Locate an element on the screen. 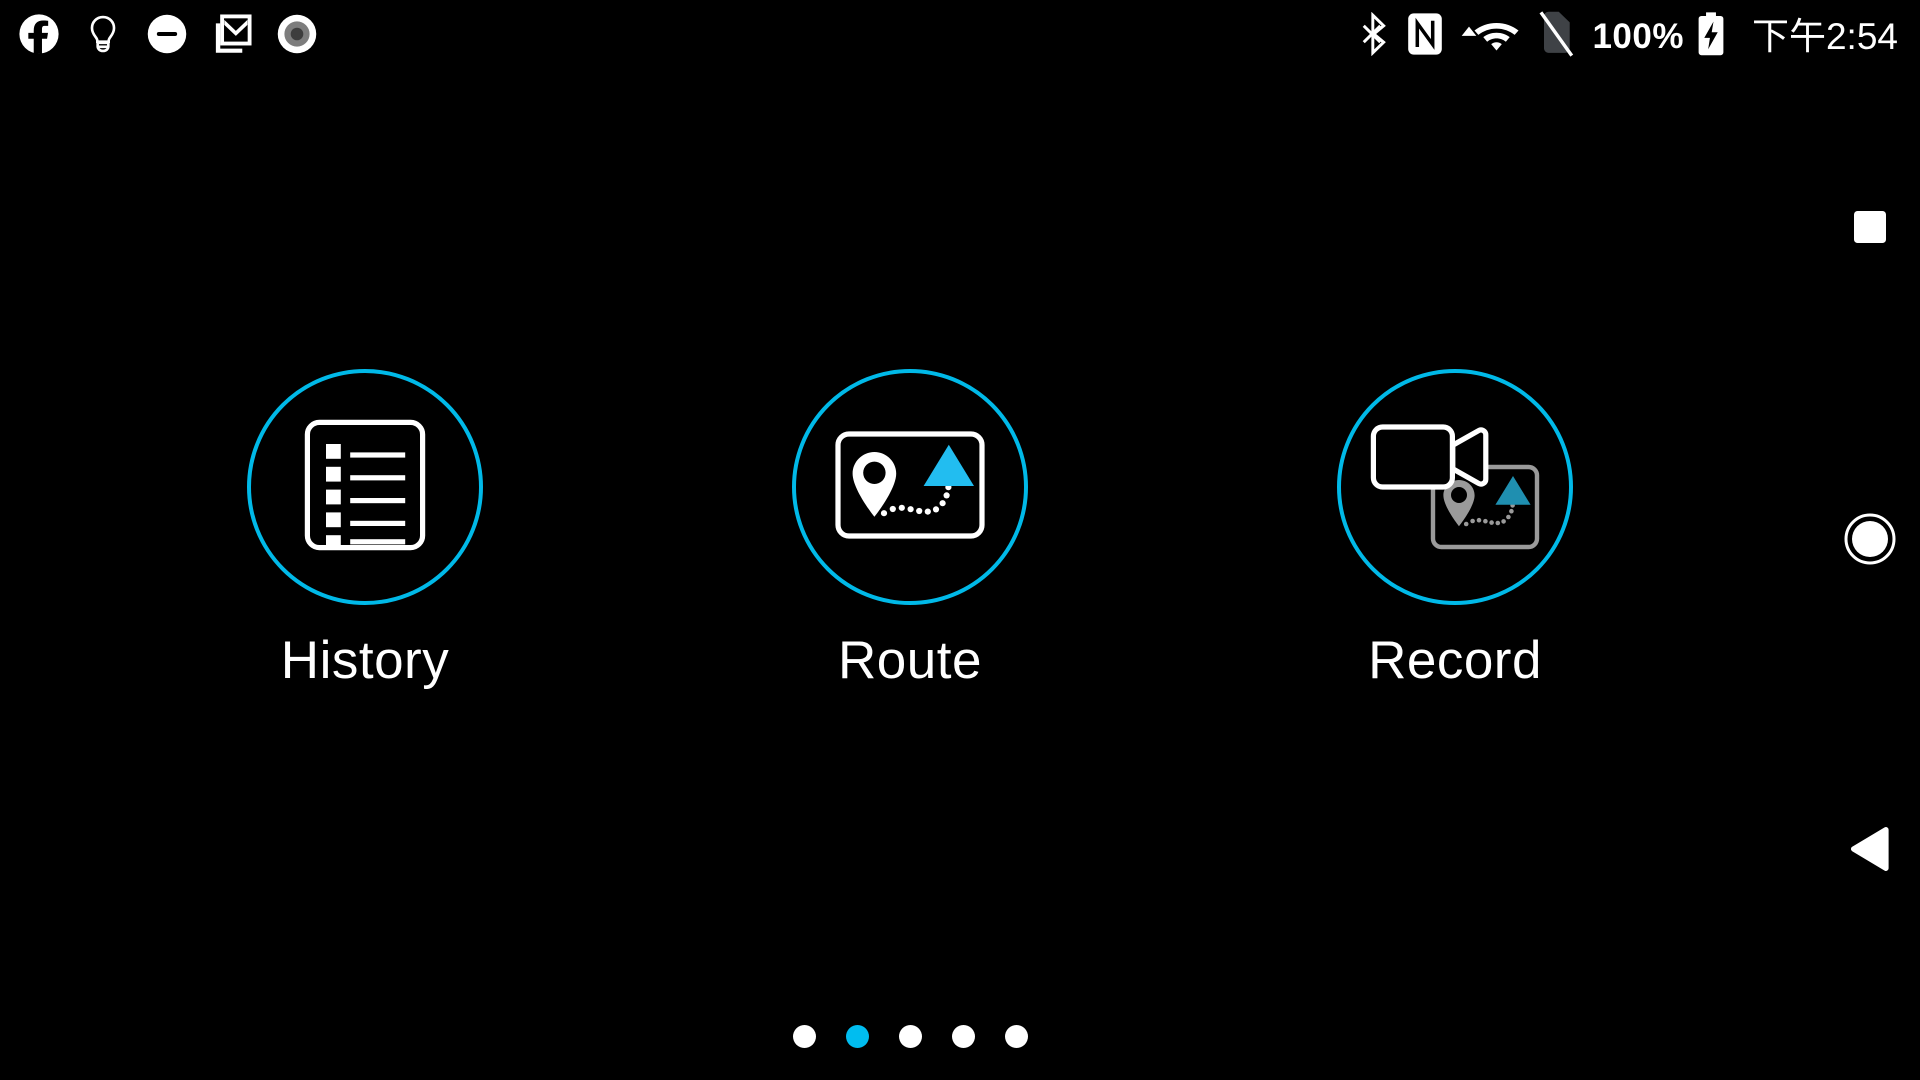 Image resolution: width=1920 pixels, height=1080 pixels. video-map-record-icon is located at coordinates (1455, 487).